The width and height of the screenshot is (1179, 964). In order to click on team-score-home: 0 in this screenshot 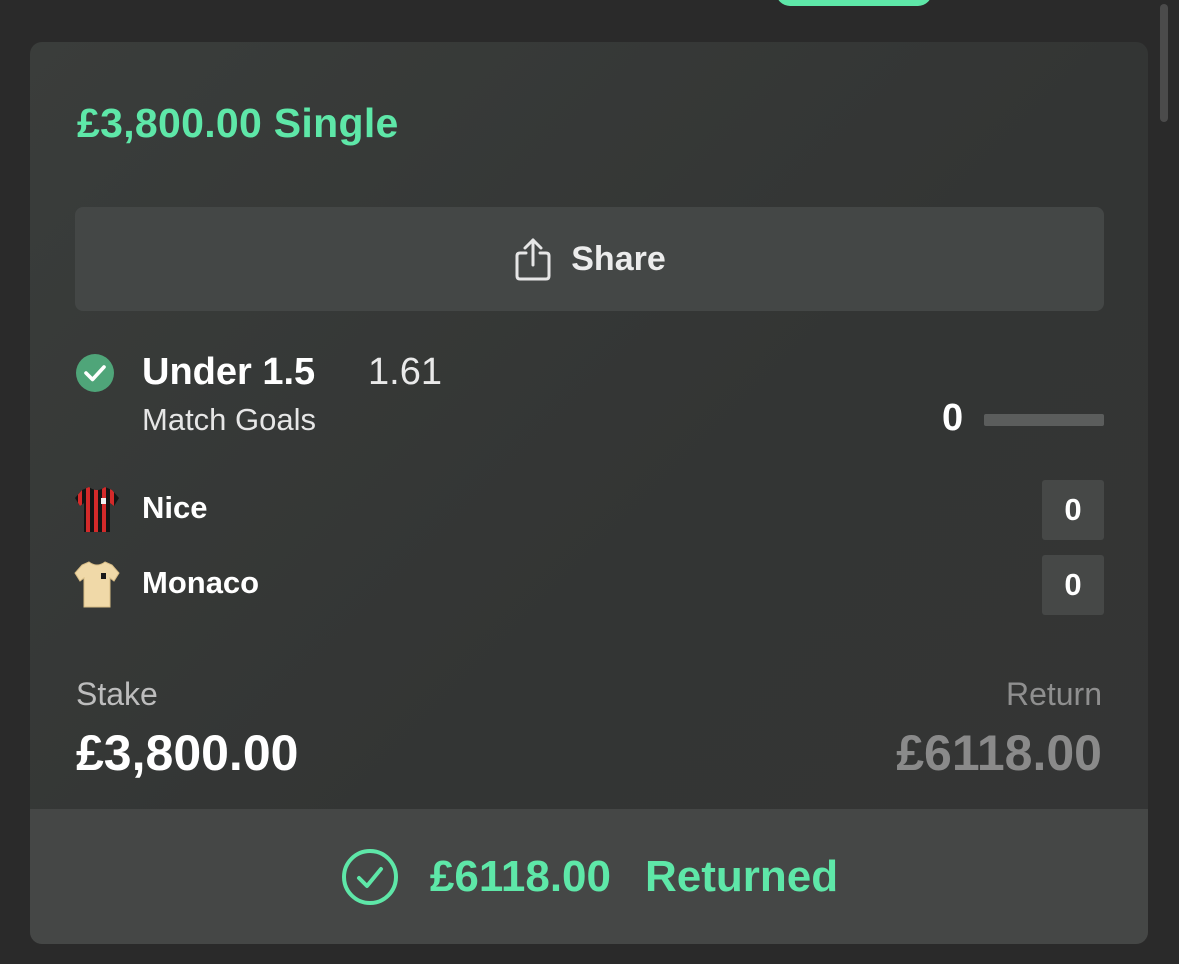, I will do `click(1073, 510)`.